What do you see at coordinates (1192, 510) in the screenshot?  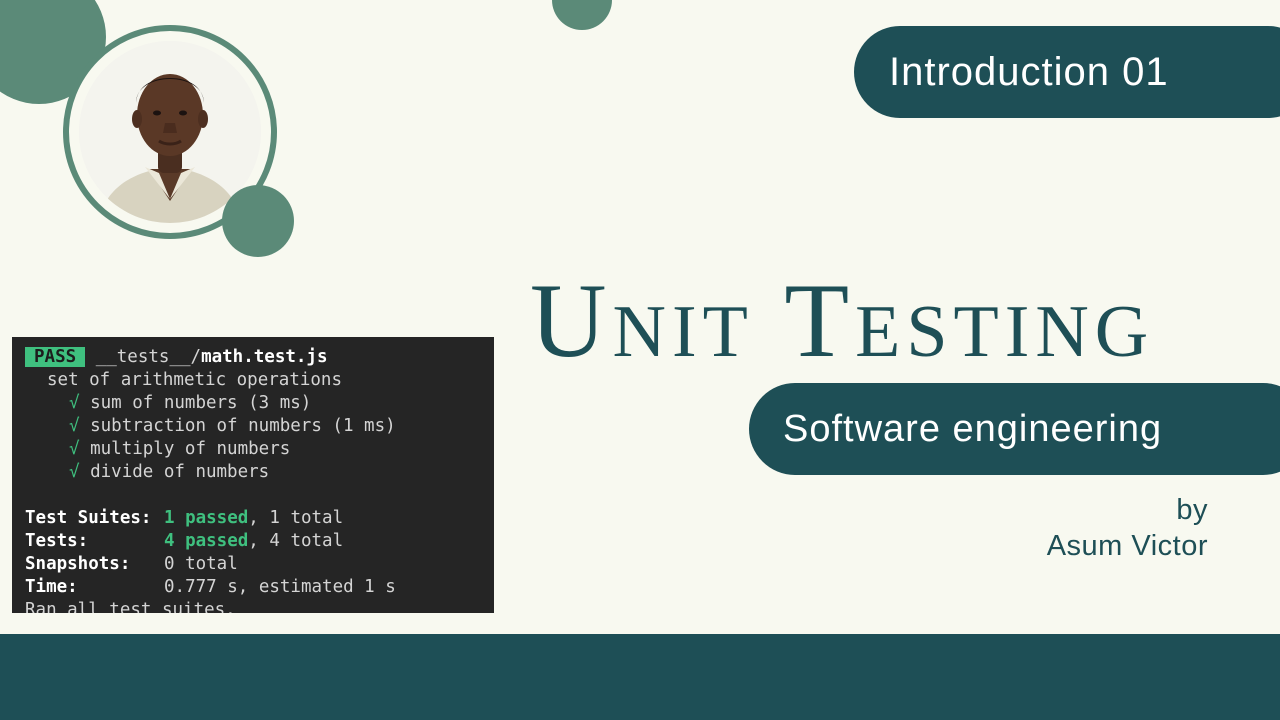 I see `by-label: by` at bounding box center [1192, 510].